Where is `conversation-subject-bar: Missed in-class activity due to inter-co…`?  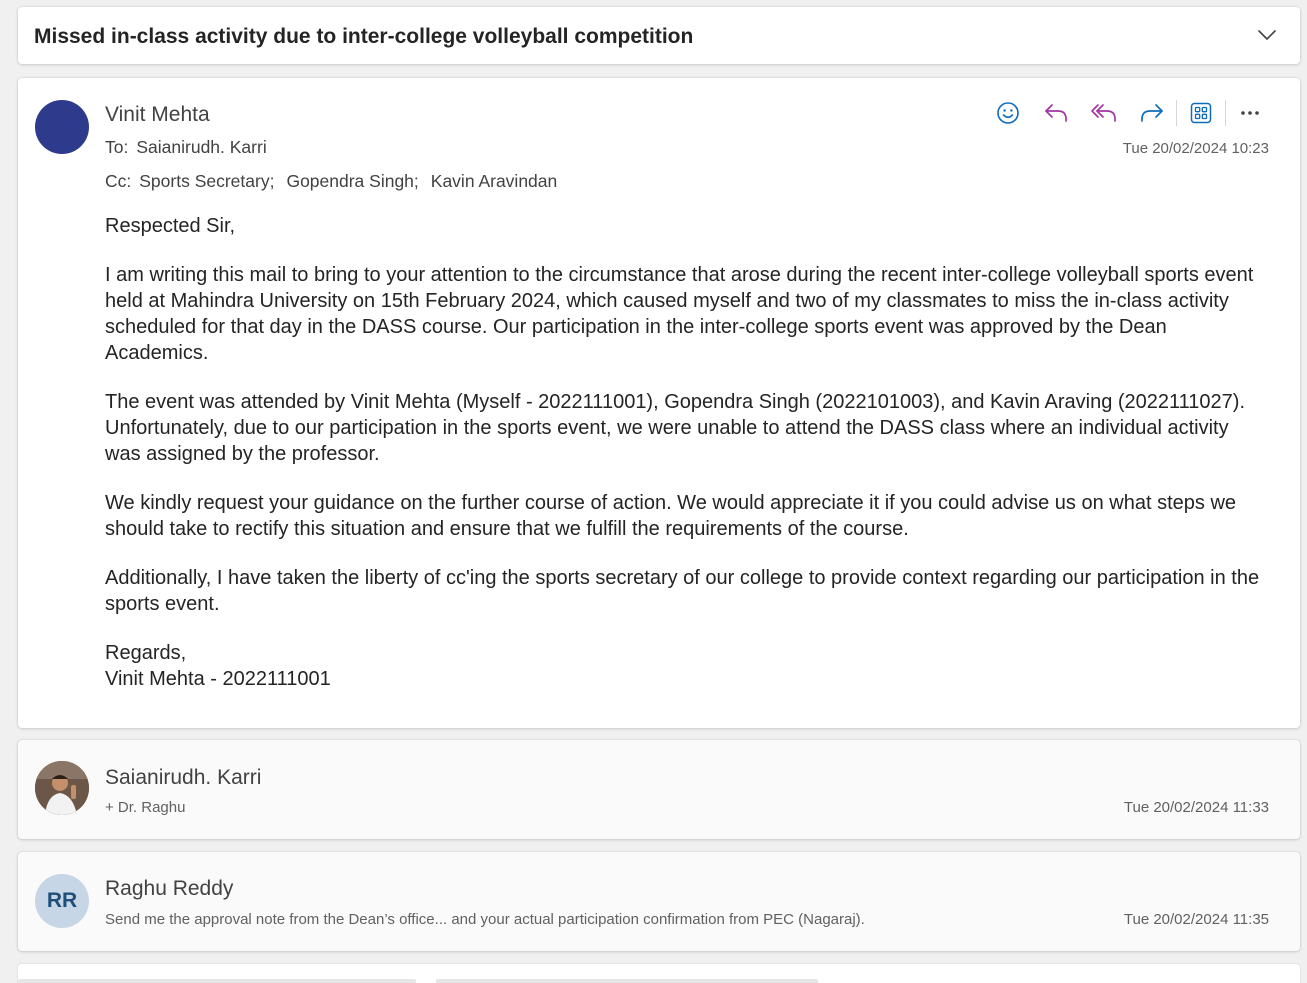 conversation-subject-bar: Missed in-class activity due to inter-co… is located at coordinates (659, 35).